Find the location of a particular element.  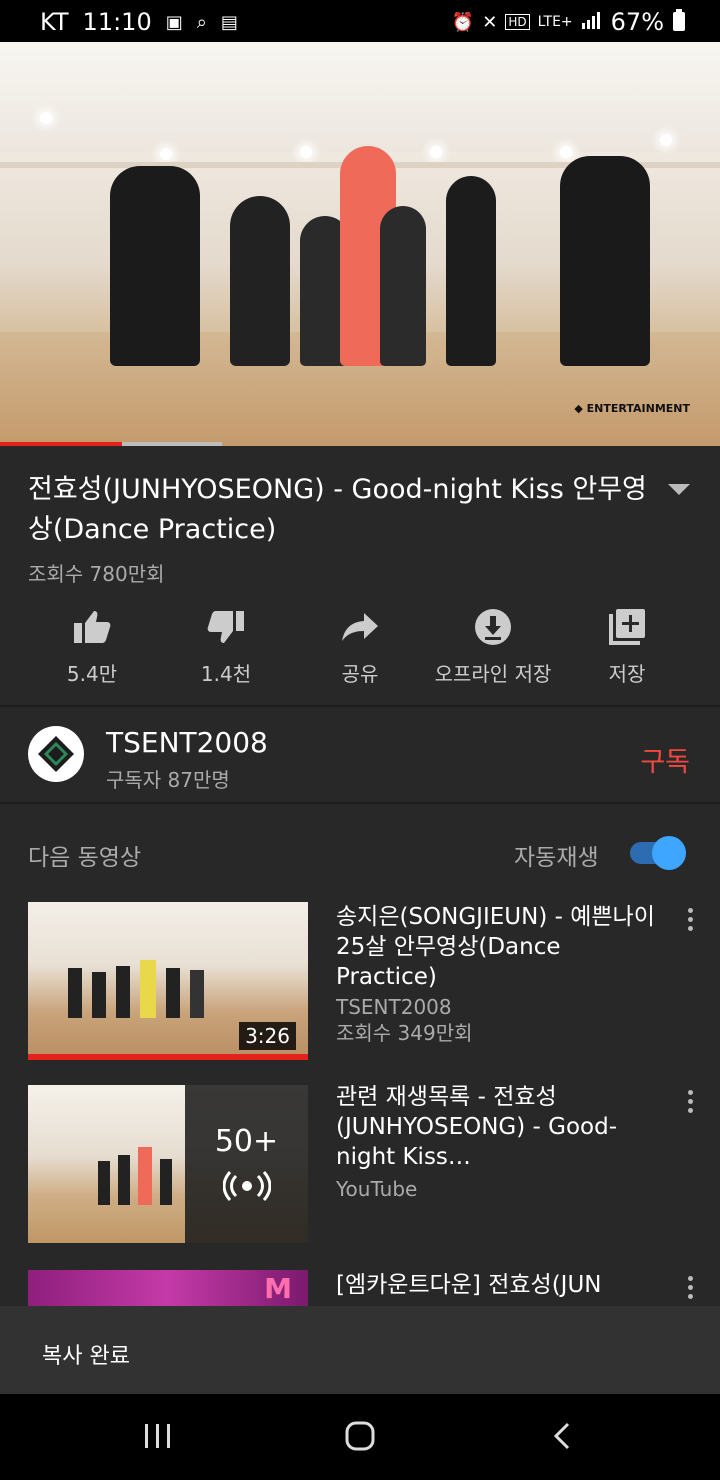

navigation-bar is located at coordinates (360, 1437).